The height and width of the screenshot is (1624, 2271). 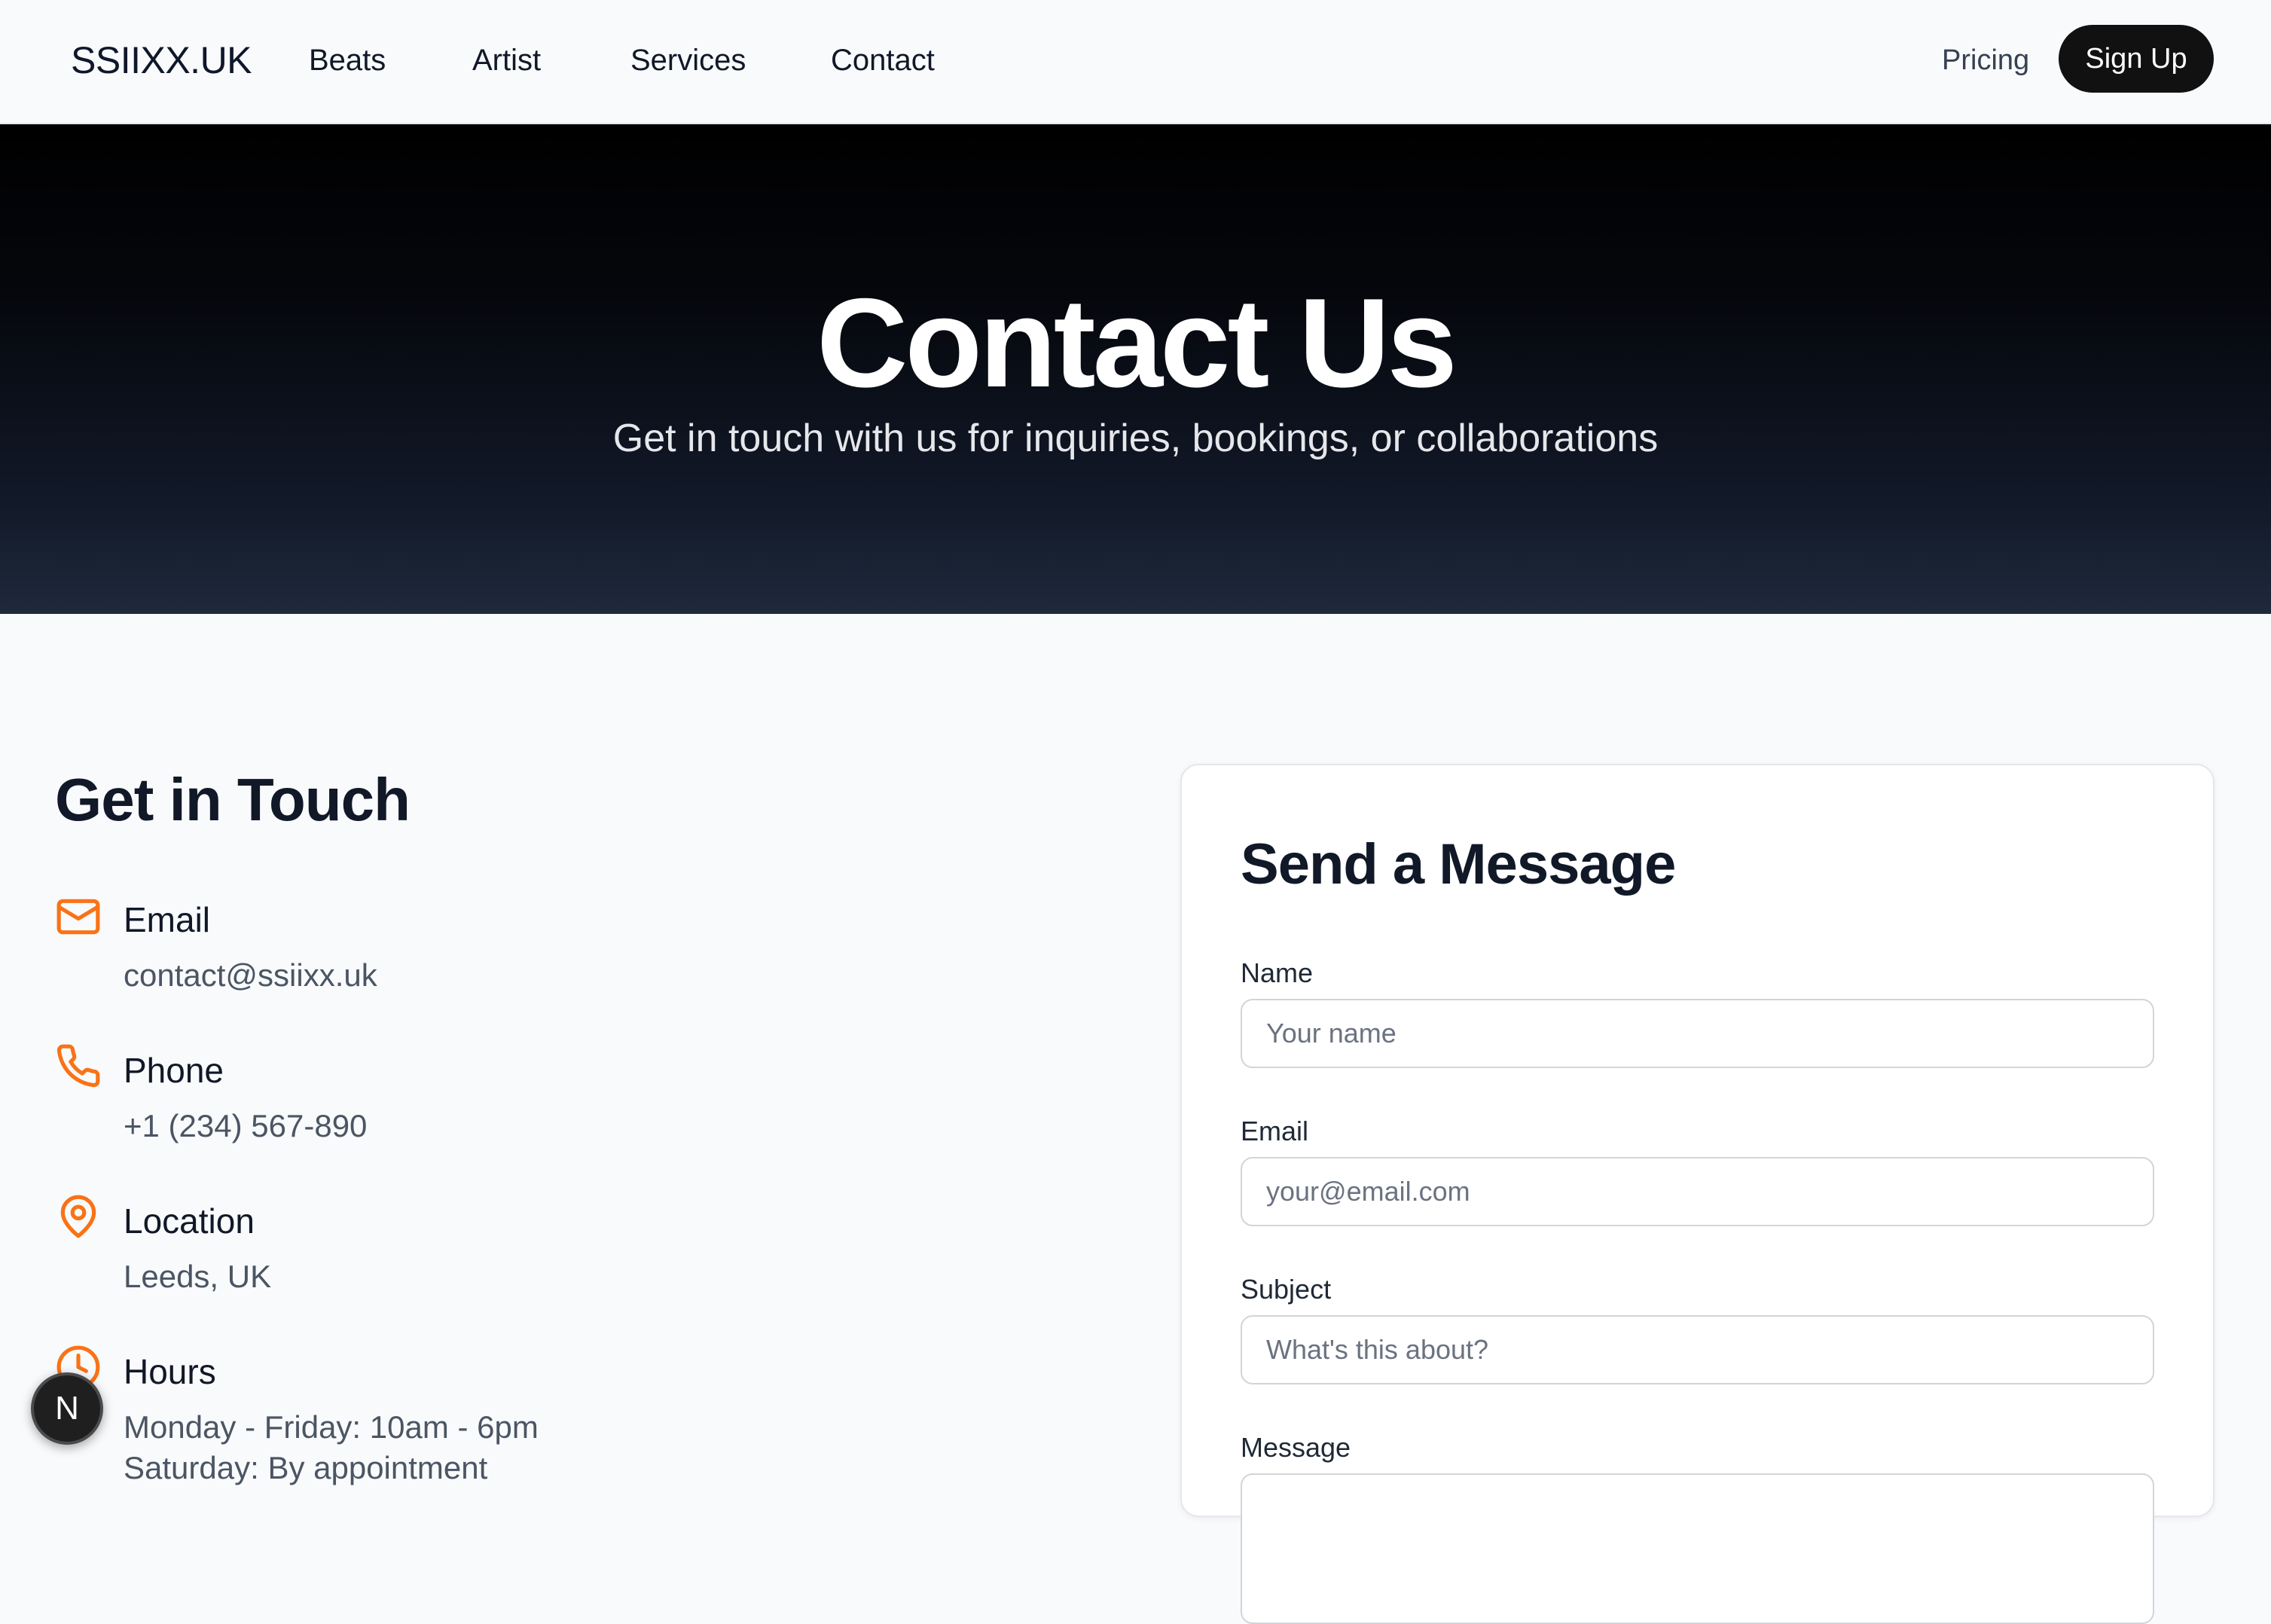 What do you see at coordinates (78, 917) in the screenshot?
I see `mail-icon` at bounding box center [78, 917].